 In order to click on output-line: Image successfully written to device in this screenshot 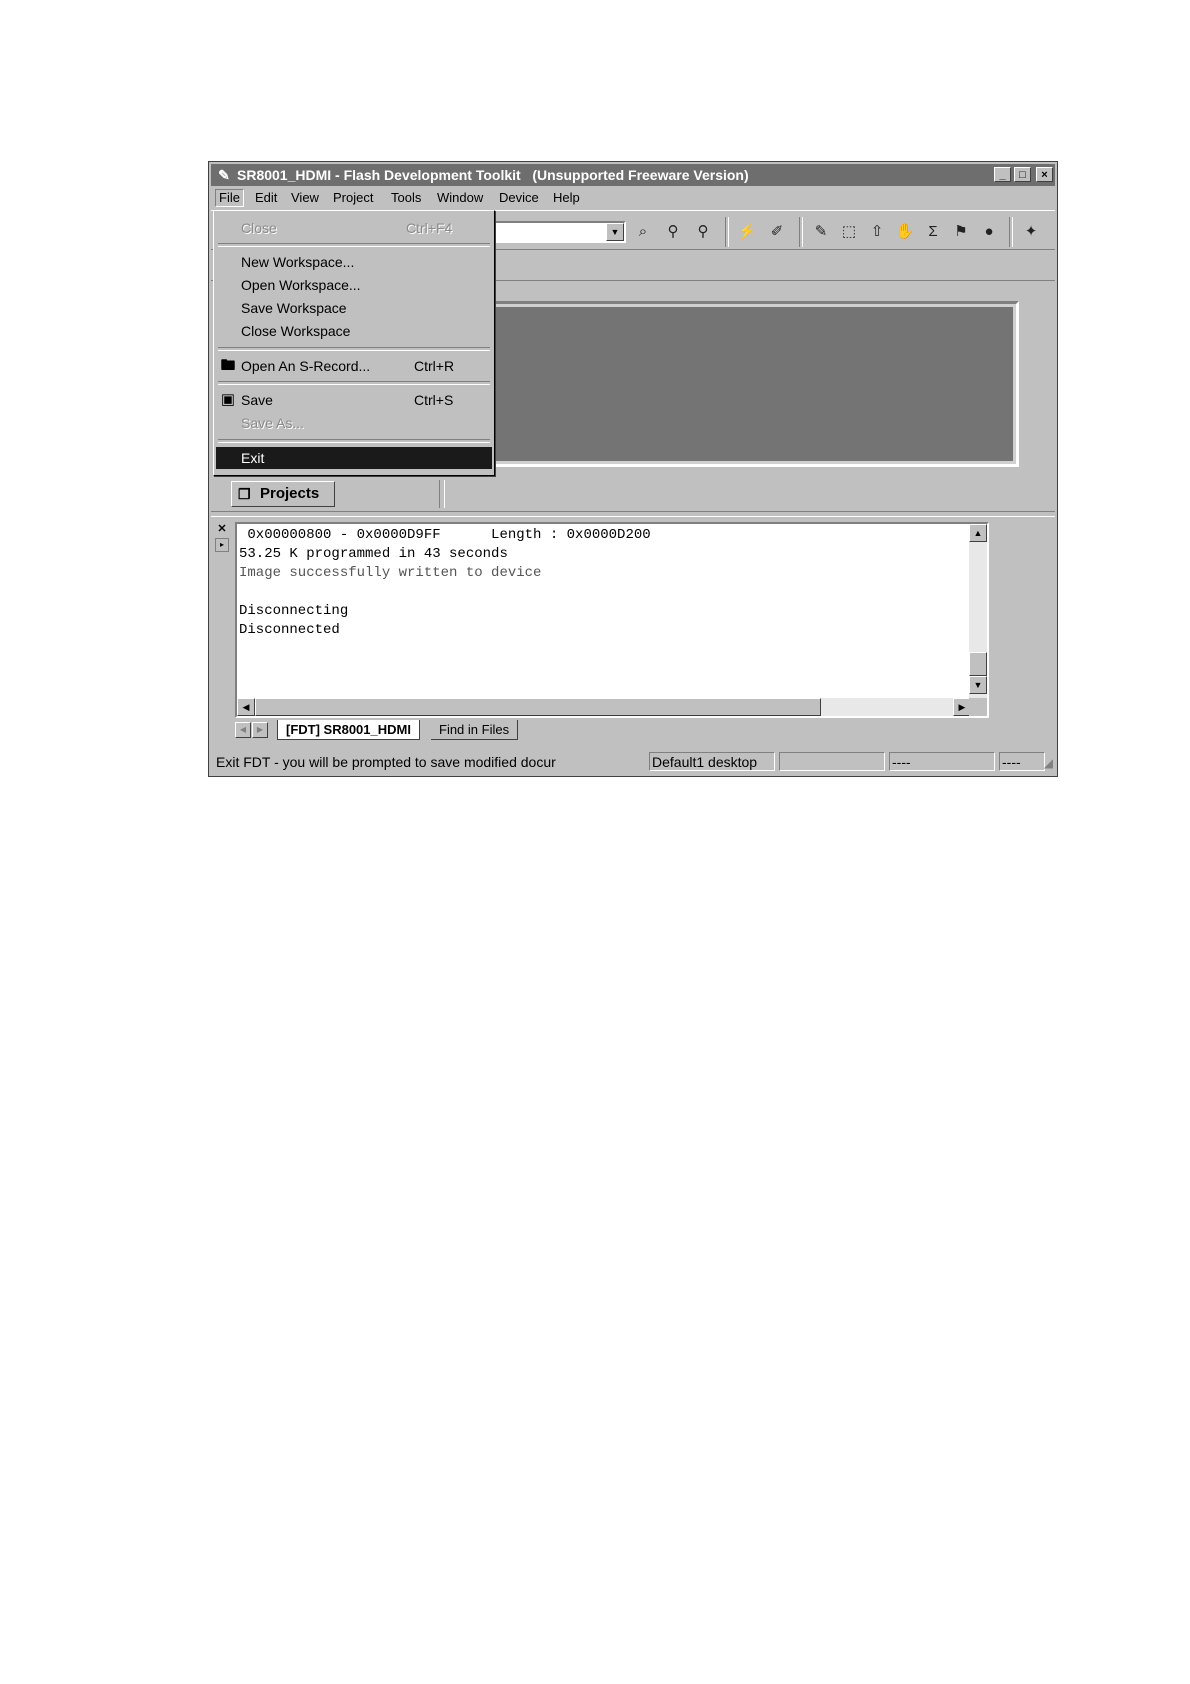, I will do `click(390, 573)`.